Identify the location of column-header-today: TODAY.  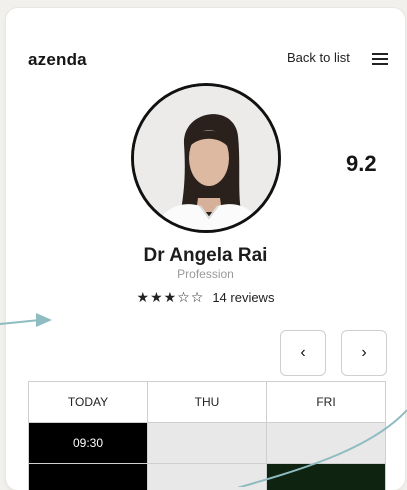
(88, 402).